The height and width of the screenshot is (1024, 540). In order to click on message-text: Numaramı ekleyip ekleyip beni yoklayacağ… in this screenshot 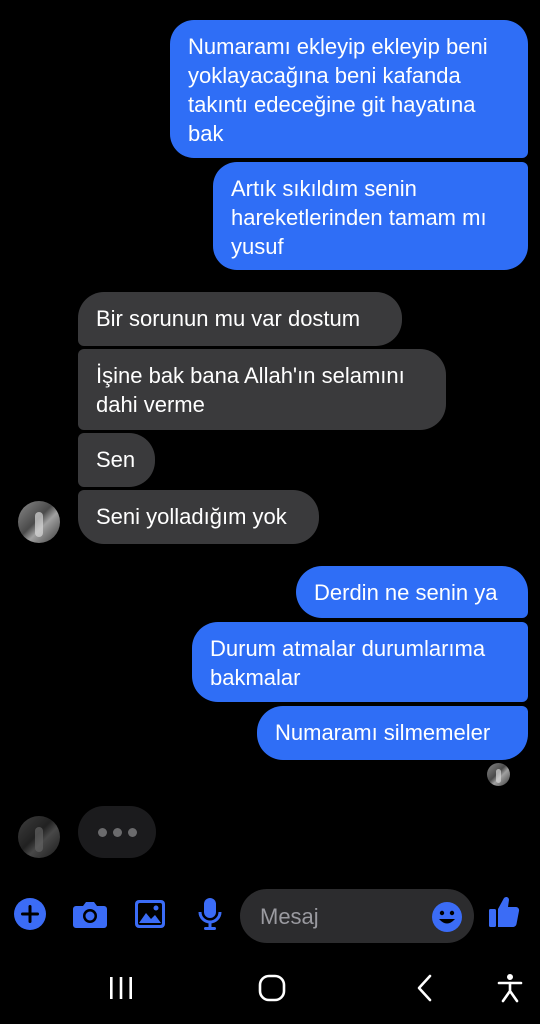, I will do `click(338, 90)`.